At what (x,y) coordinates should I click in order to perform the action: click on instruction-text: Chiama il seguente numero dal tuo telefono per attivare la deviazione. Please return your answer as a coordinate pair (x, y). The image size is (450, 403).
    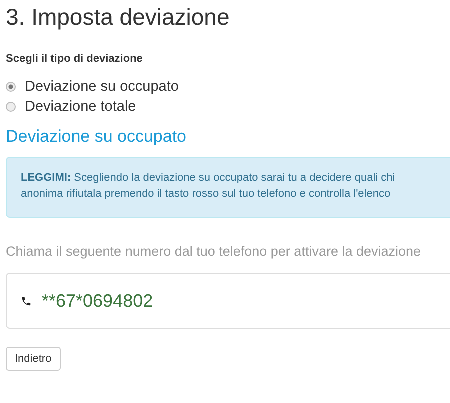
    Looking at the image, I should click on (214, 251).